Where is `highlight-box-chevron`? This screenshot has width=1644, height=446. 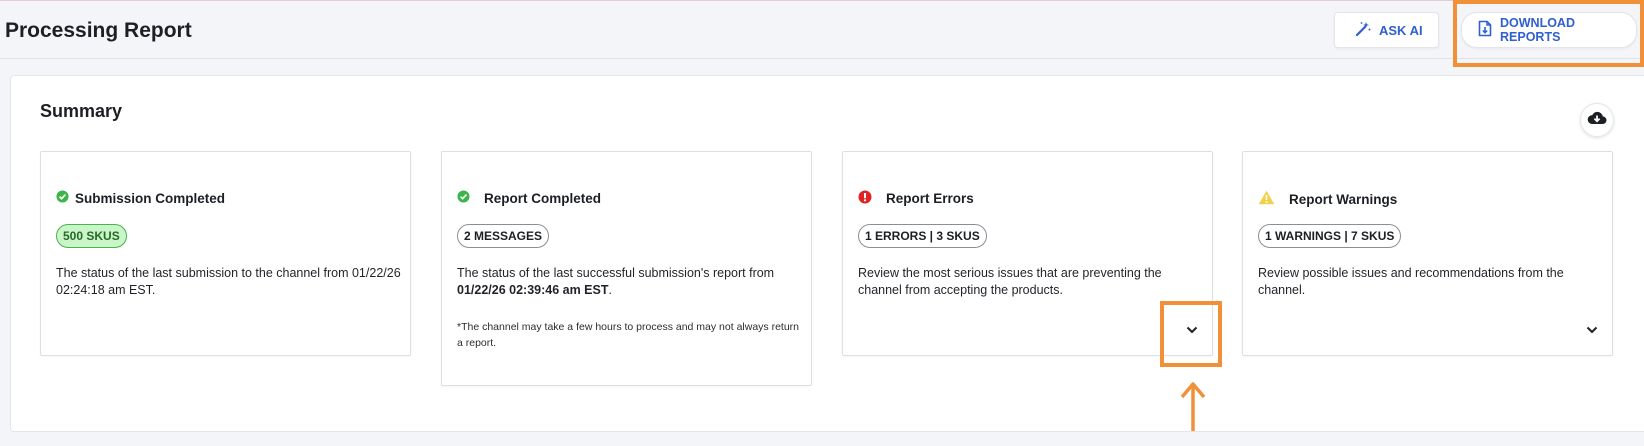 highlight-box-chevron is located at coordinates (1191, 334).